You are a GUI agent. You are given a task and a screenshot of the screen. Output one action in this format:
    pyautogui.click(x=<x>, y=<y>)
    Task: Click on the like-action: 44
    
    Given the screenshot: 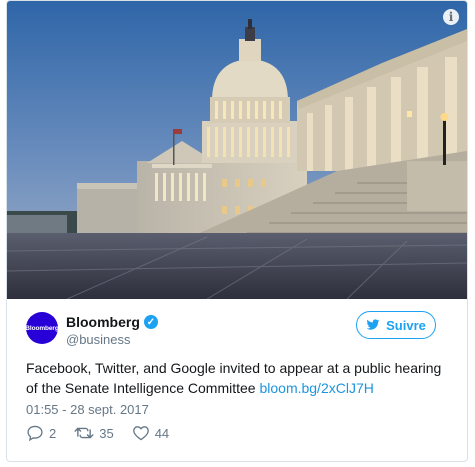 What is the action you would take?
    pyautogui.click(x=150, y=433)
    